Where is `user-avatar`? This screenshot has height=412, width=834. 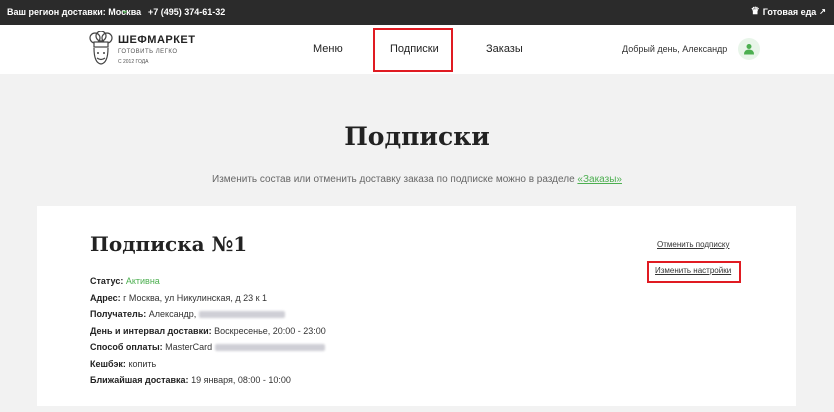 user-avatar is located at coordinates (749, 49).